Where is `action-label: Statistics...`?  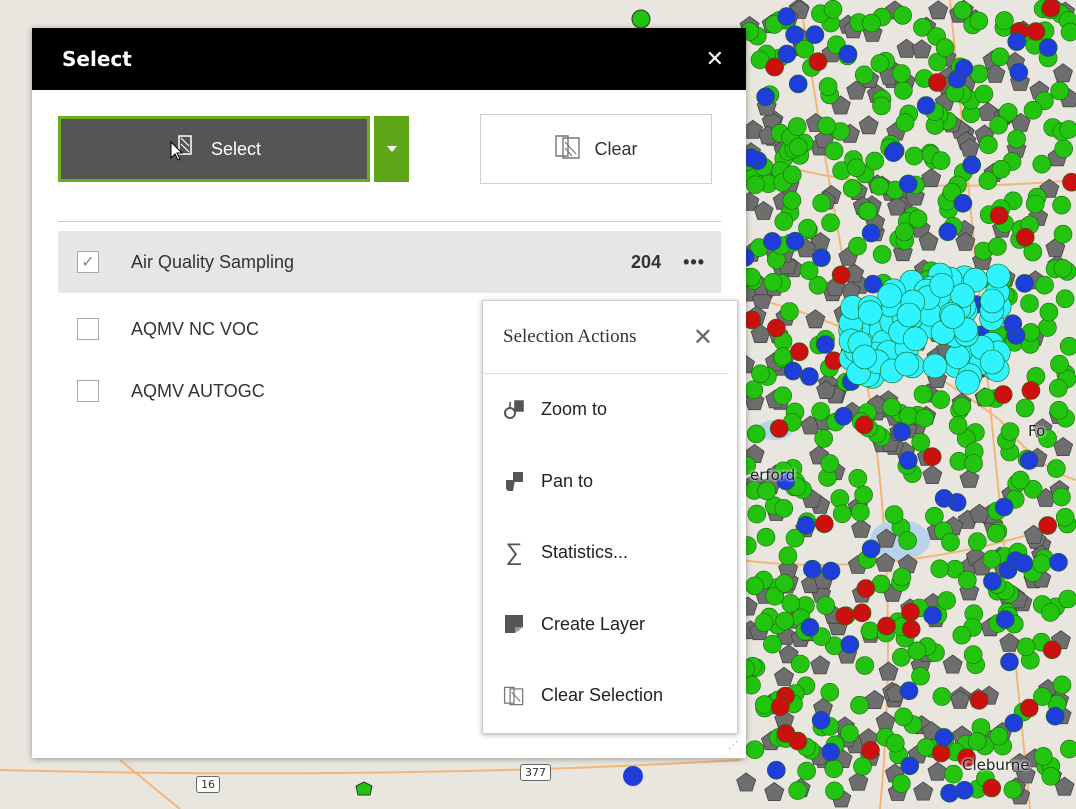
action-label: Statistics... is located at coordinates (585, 552).